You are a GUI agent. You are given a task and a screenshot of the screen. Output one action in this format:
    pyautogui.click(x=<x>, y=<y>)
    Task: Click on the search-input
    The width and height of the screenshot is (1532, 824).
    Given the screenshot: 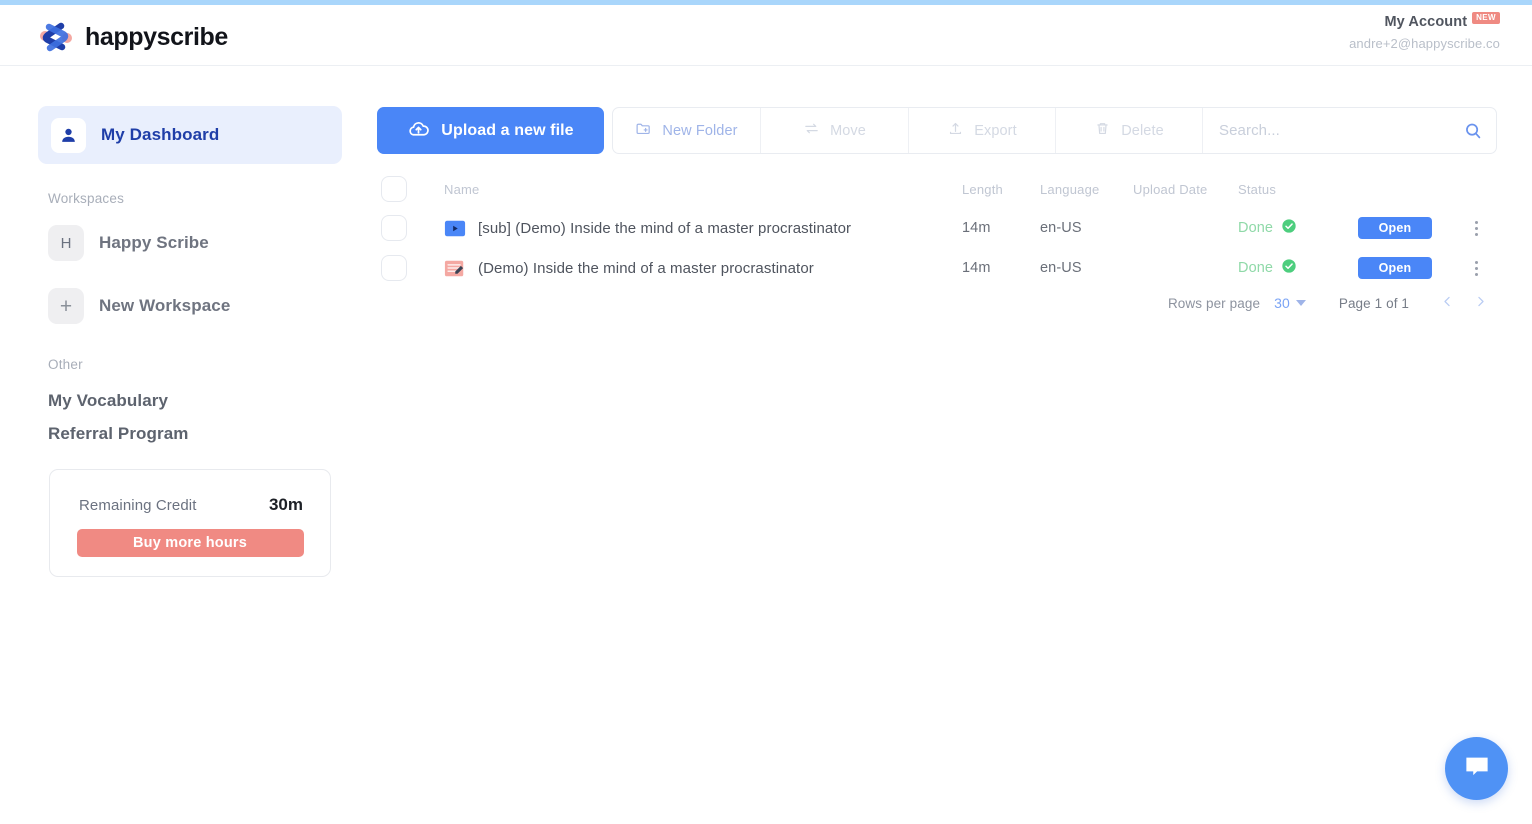 What is the action you would take?
    pyautogui.click(x=1349, y=130)
    